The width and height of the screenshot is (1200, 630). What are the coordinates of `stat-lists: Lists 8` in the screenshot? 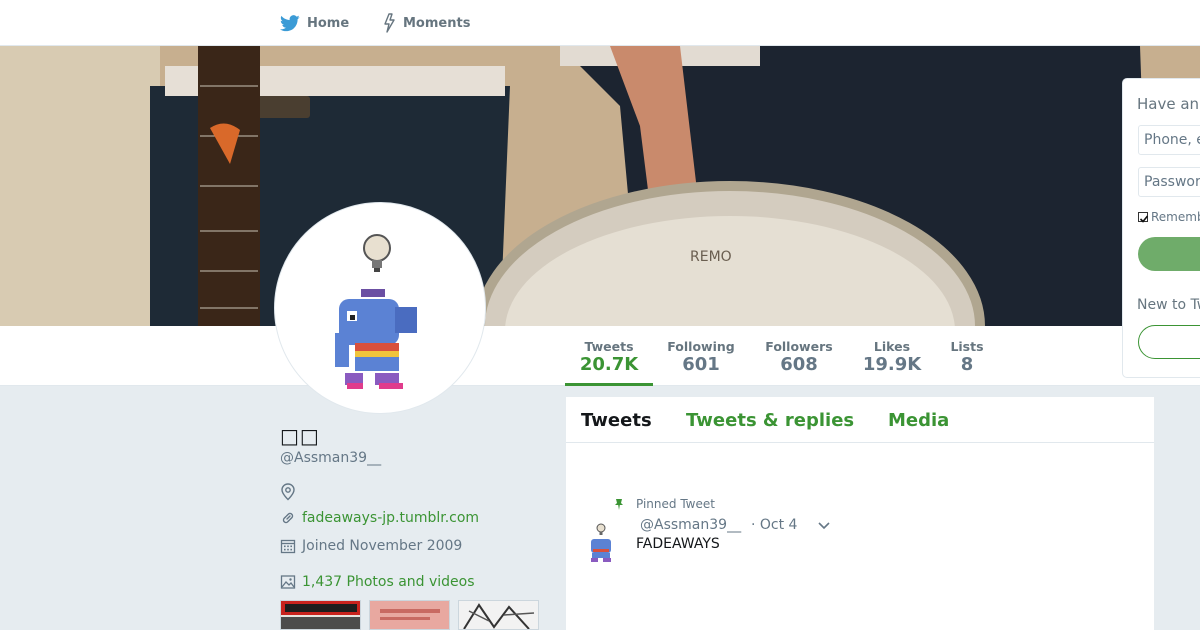 It's located at (967, 356).